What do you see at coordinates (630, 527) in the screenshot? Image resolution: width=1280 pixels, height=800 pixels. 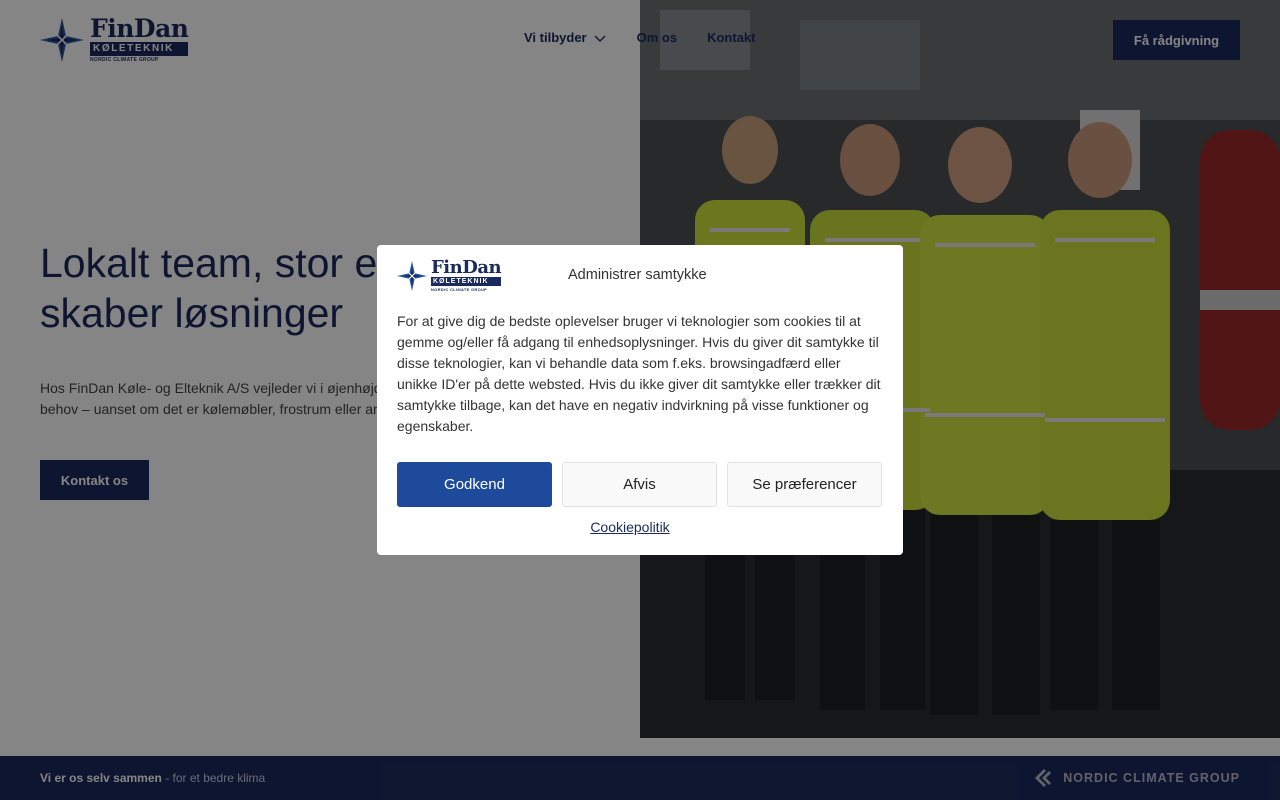 I see `cookie-policy-link: Cookiepolitik` at bounding box center [630, 527].